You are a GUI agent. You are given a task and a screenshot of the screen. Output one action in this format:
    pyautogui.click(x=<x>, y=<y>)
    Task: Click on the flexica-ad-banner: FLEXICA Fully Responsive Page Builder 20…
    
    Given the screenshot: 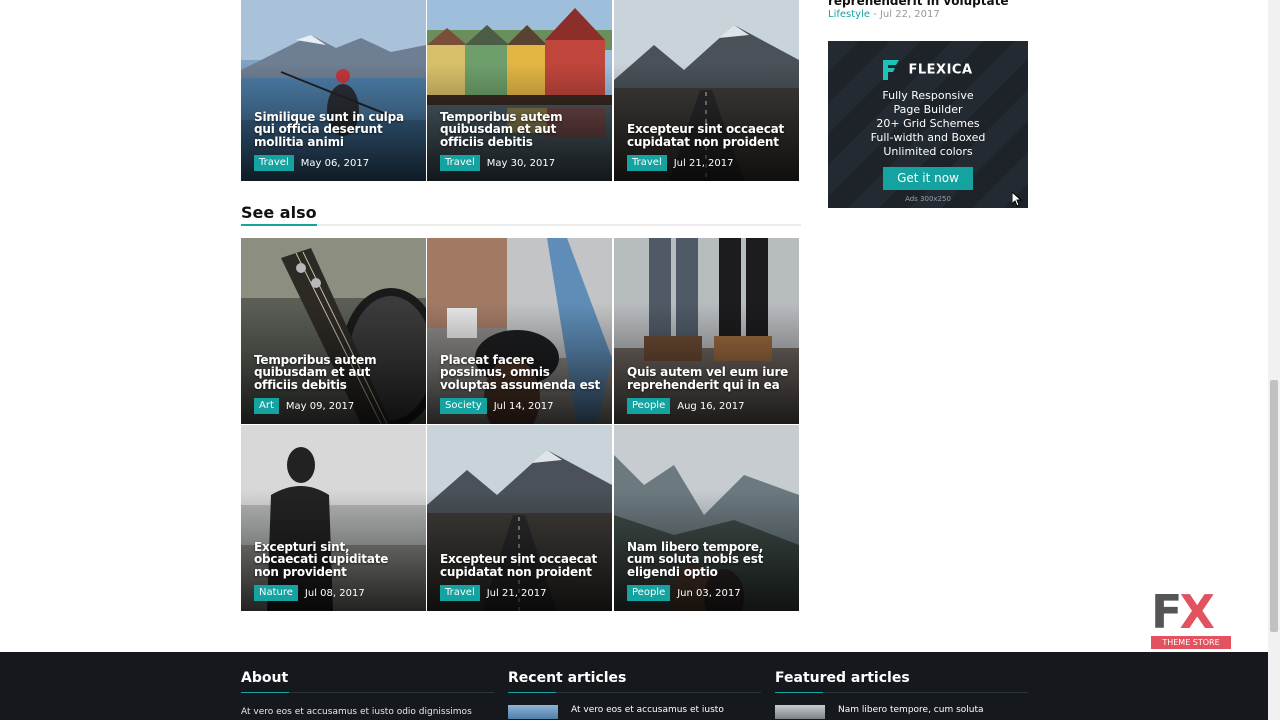 What is the action you would take?
    pyautogui.click(x=928, y=124)
    